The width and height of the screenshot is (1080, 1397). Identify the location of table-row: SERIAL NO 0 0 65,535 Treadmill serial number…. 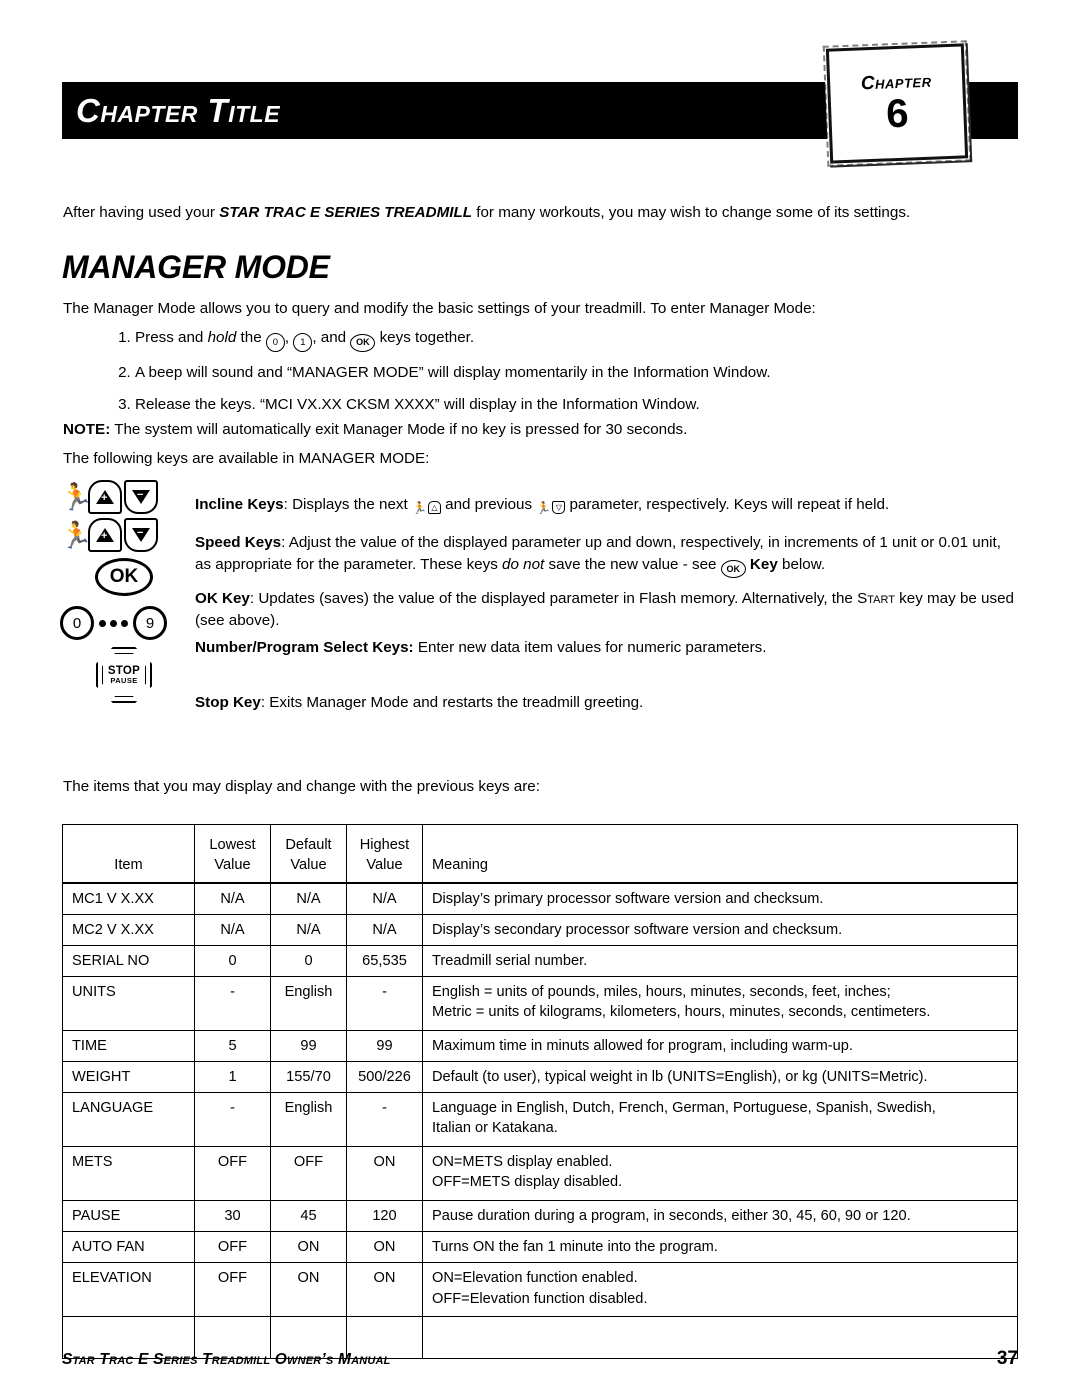
(540, 960).